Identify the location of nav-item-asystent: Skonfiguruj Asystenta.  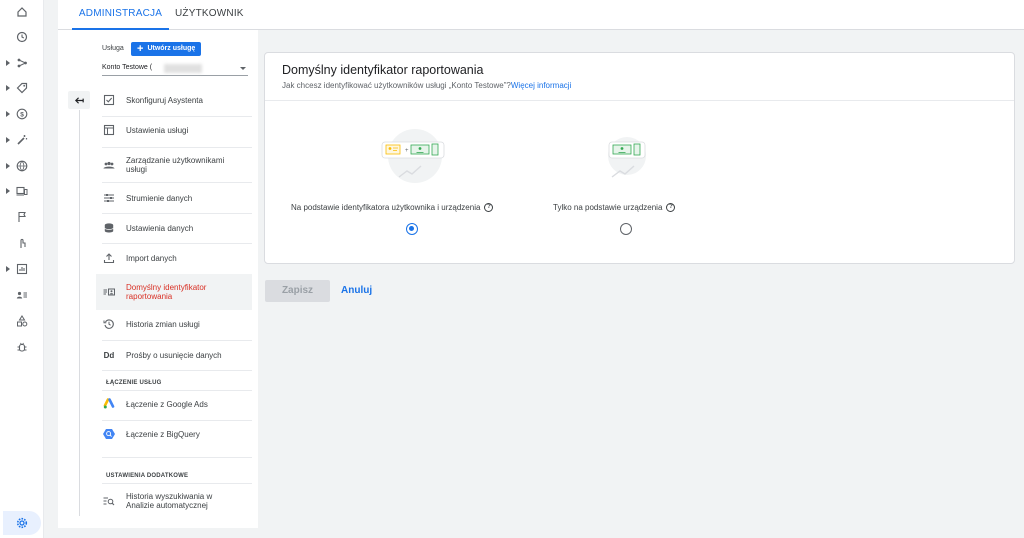
(177, 100).